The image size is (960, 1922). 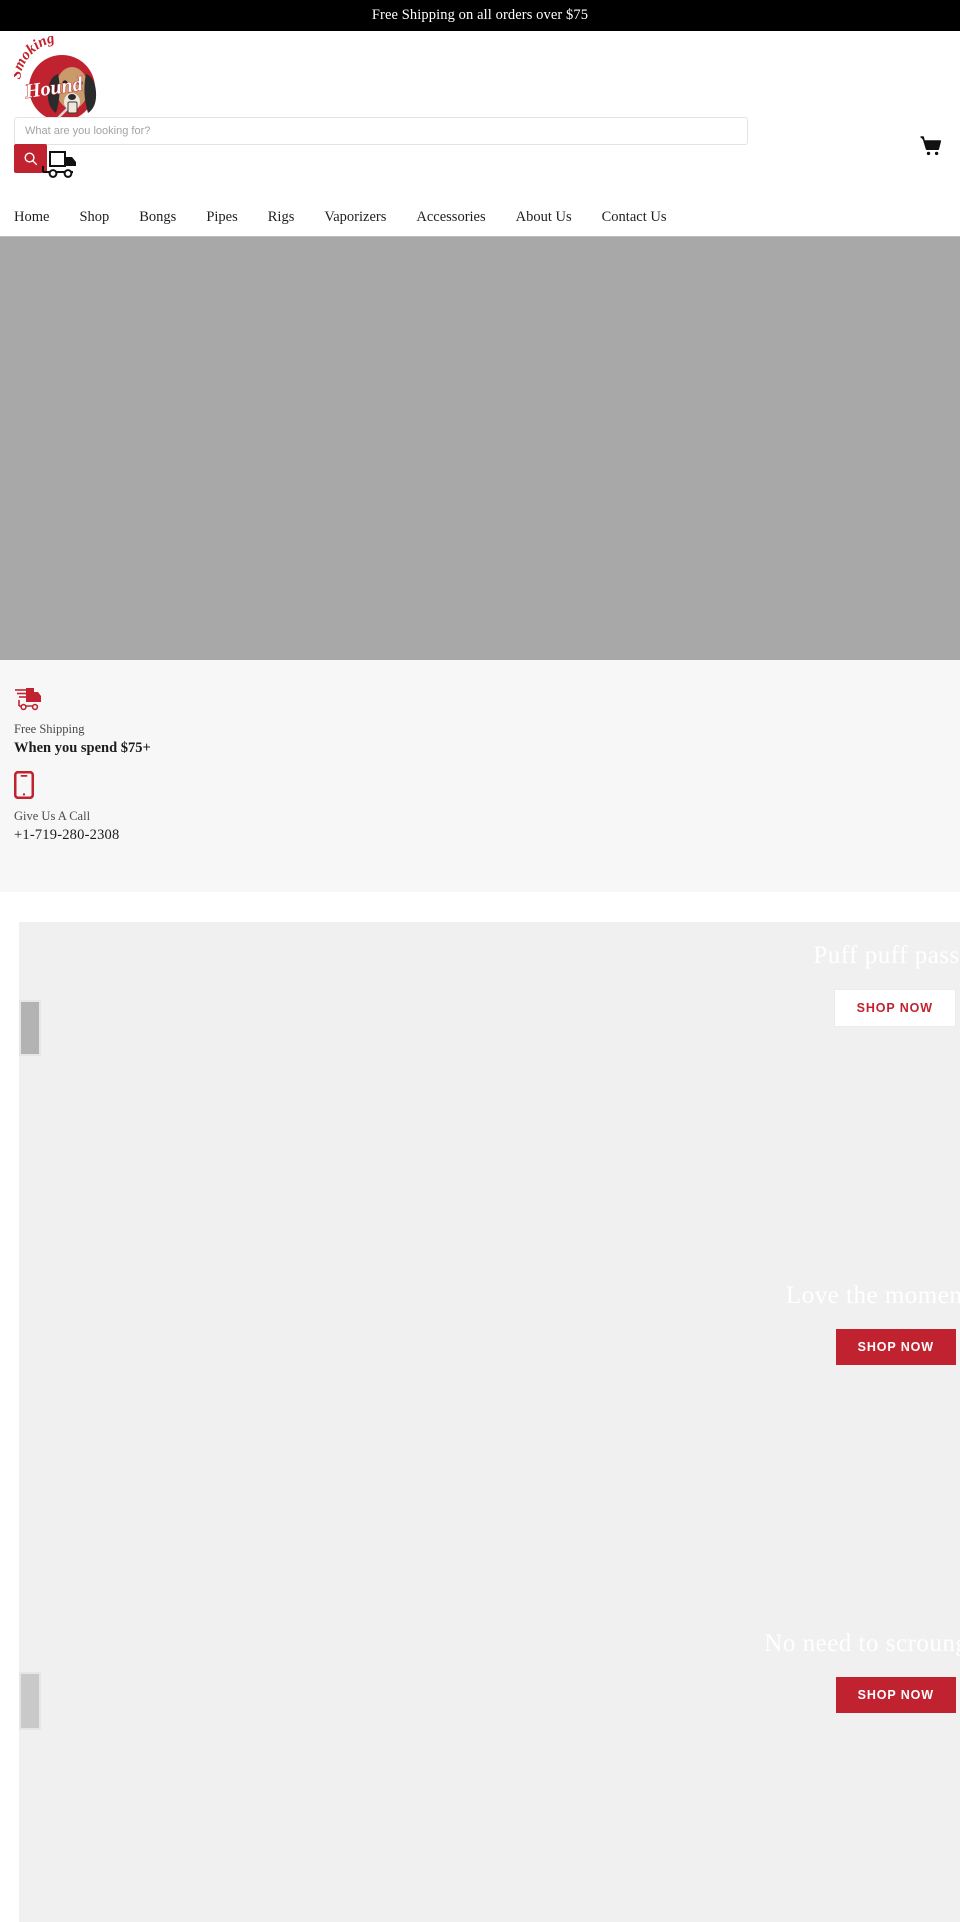 What do you see at coordinates (862, 1643) in the screenshot?
I see `promo-title: No need to scrounge` at bounding box center [862, 1643].